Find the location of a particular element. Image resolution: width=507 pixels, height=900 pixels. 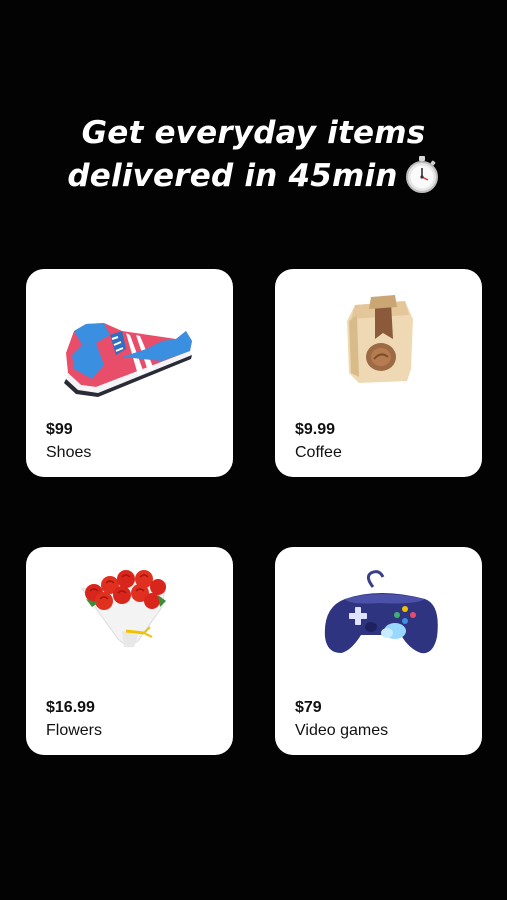

product-name: Video games is located at coordinates (342, 730).